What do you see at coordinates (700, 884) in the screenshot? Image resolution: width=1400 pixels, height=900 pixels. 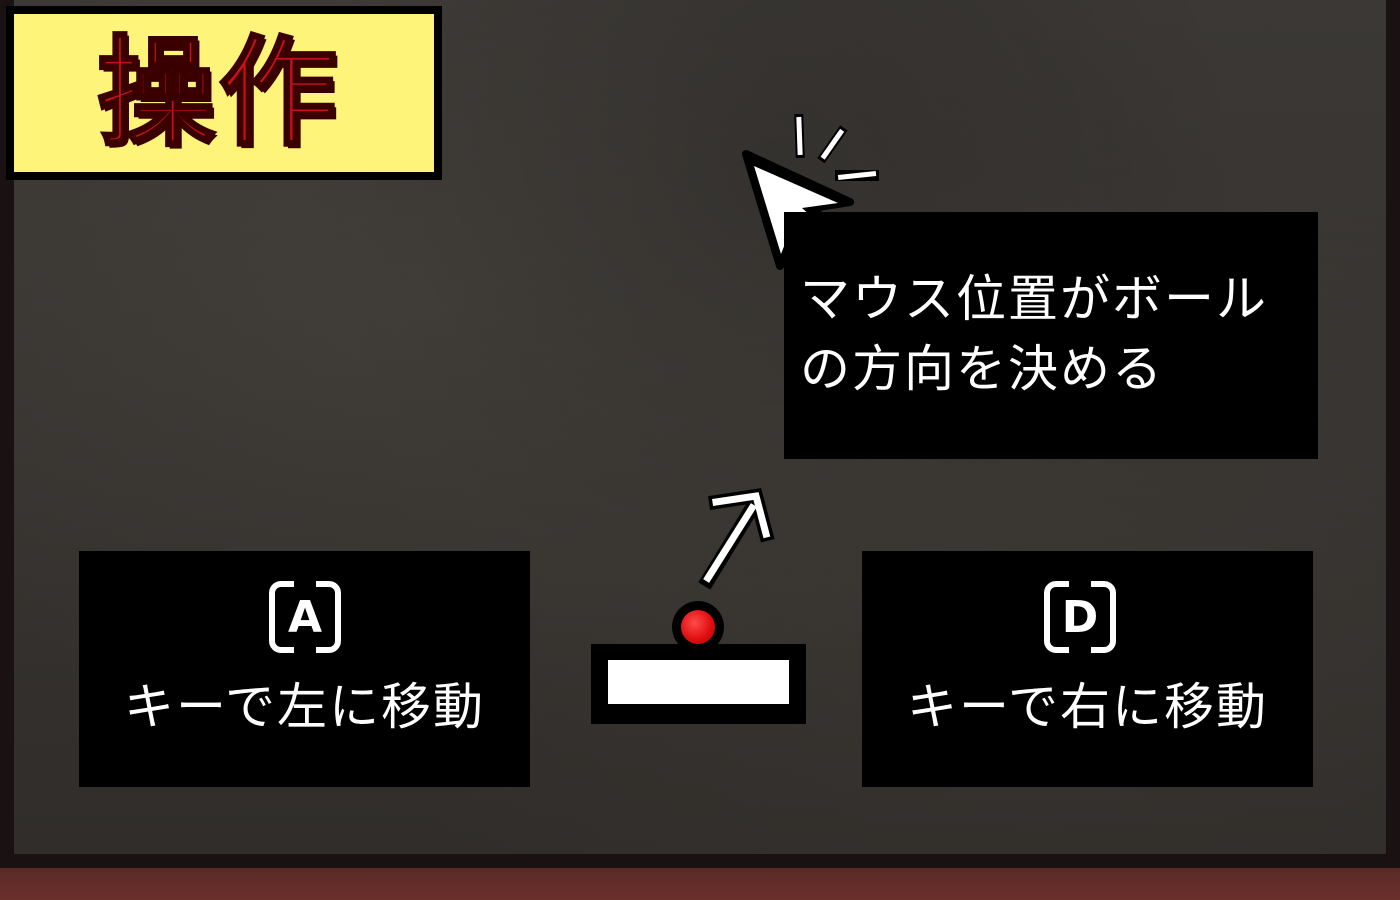 I see `floor-strip` at bounding box center [700, 884].